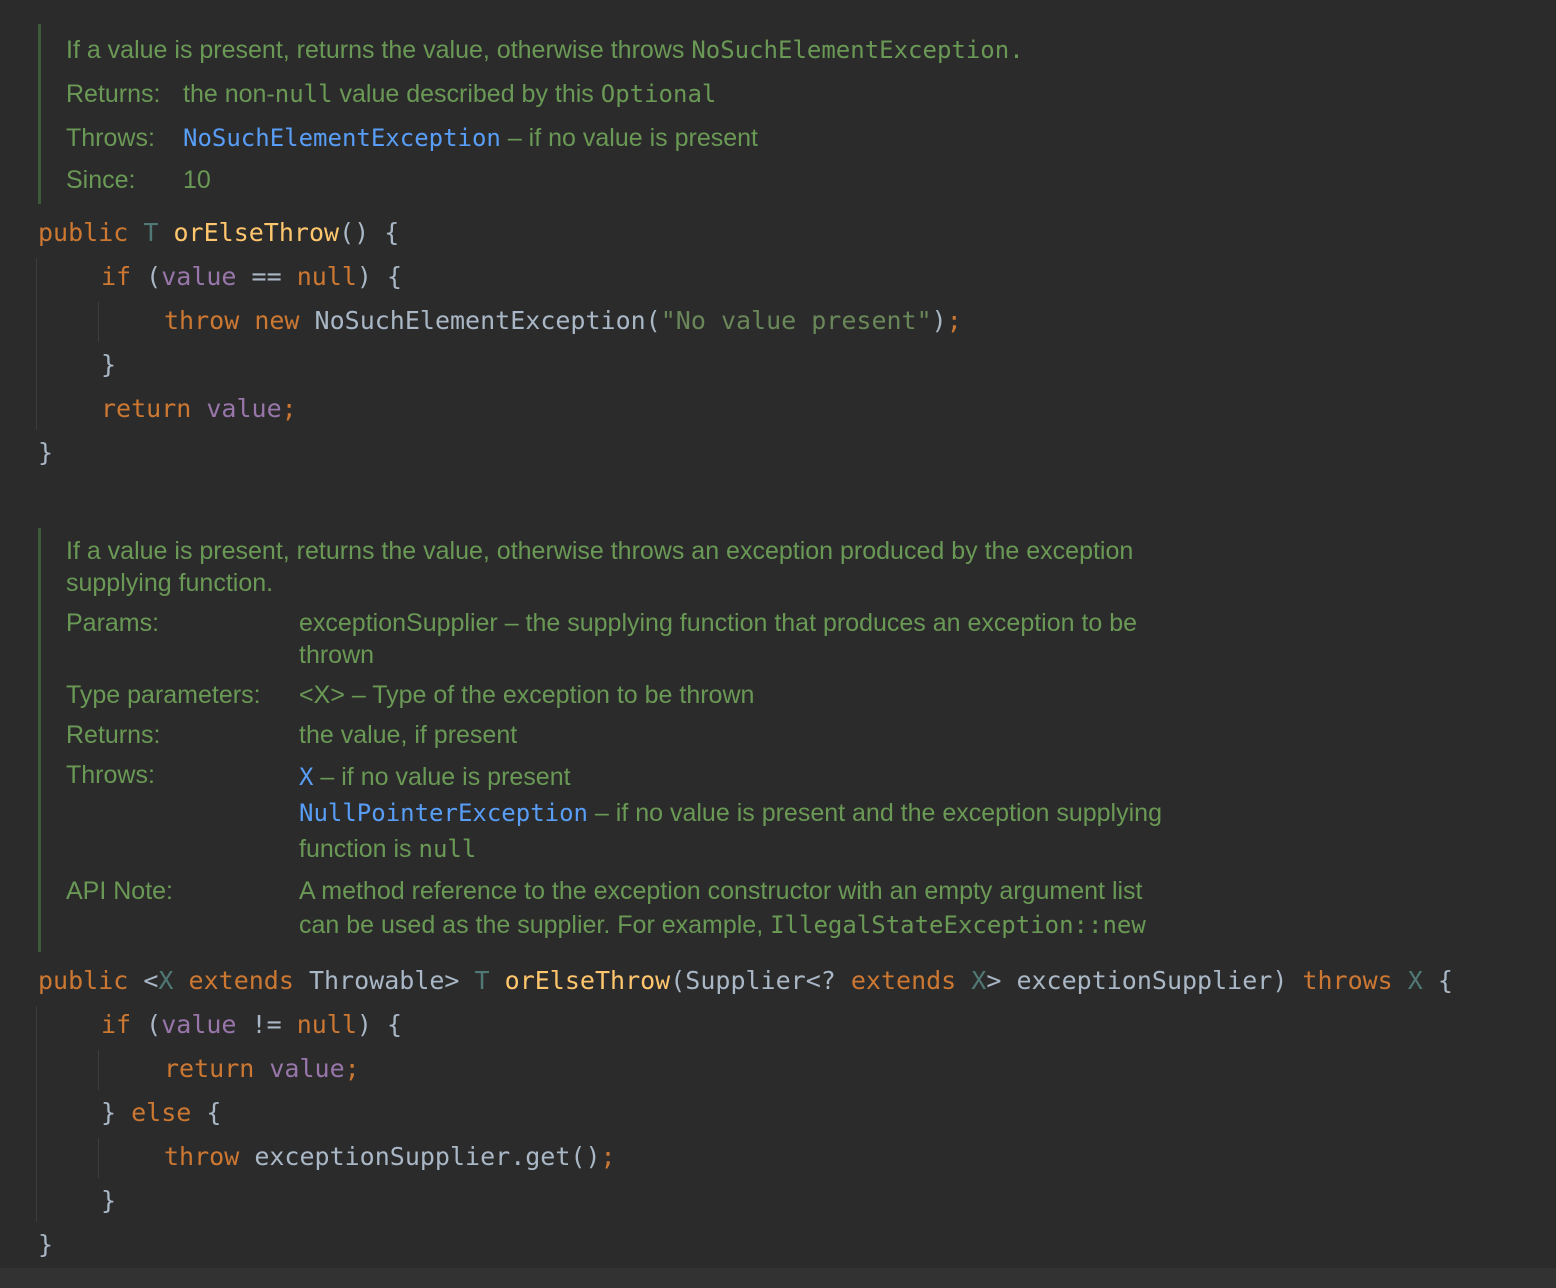 The width and height of the screenshot is (1556, 1288). What do you see at coordinates (197, 180) in the screenshot?
I see `doc-since-value: 10` at bounding box center [197, 180].